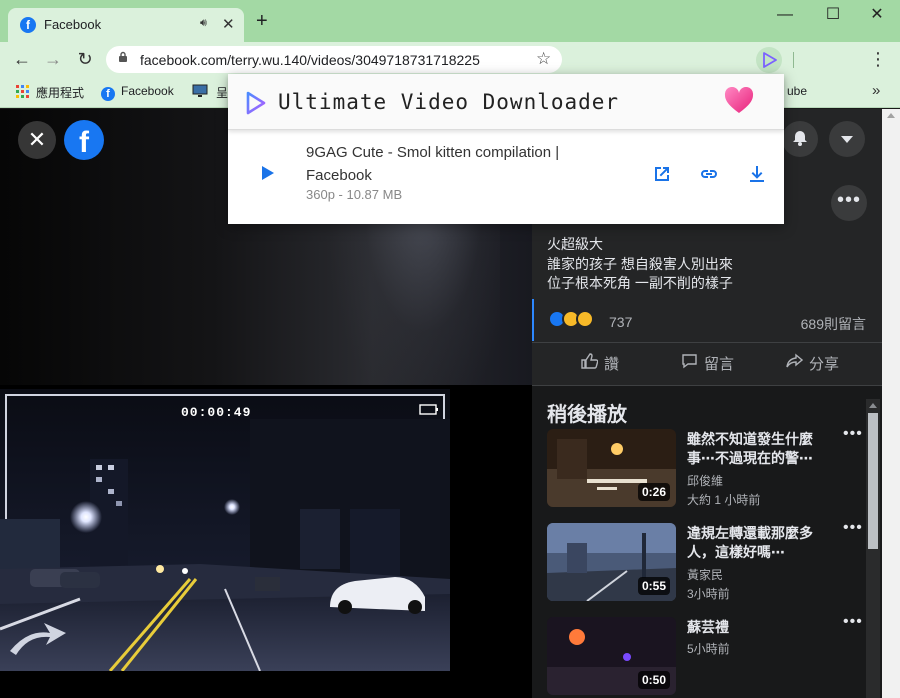 The width and height of the screenshot is (900, 698). Describe the element at coordinates (450, 21) in the screenshot. I see `tab-bar: f Facebook 🔊︎ ✕ + — ☐ ✕` at that location.